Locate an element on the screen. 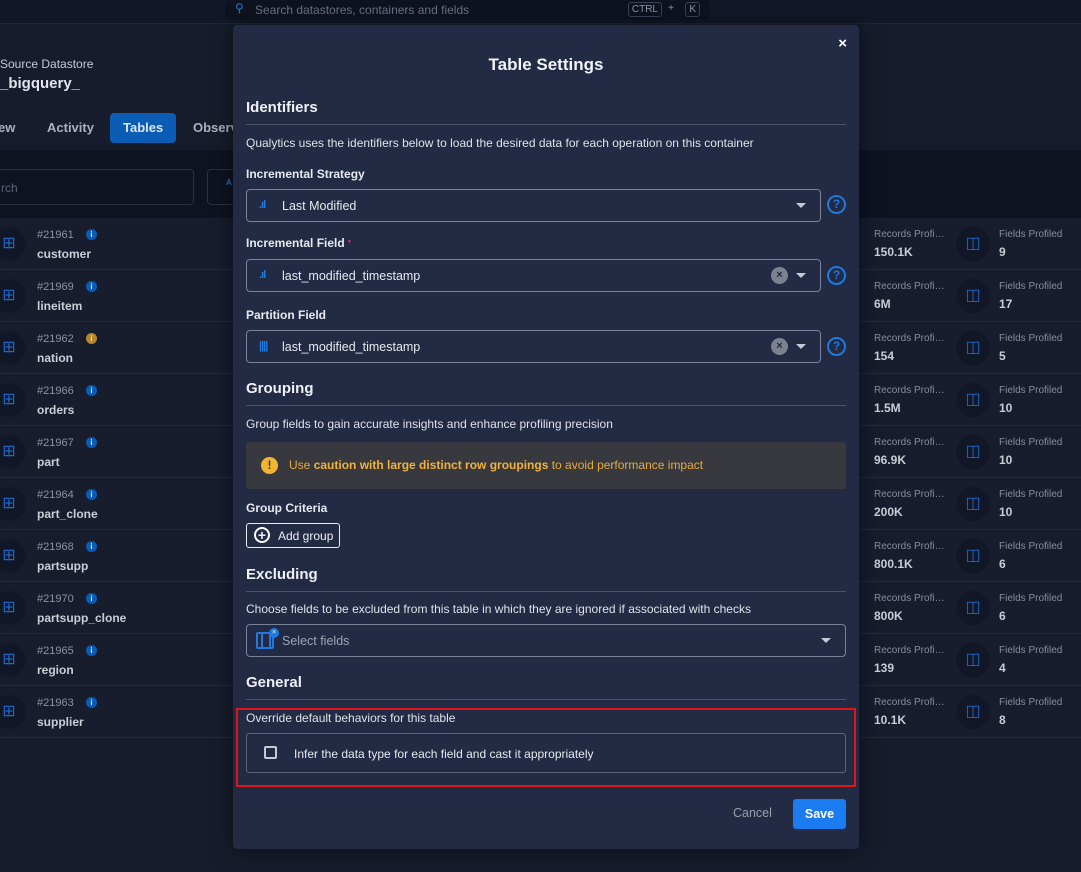  incremental-field-select: .ıl last_modified_timestamp × is located at coordinates (533, 275).